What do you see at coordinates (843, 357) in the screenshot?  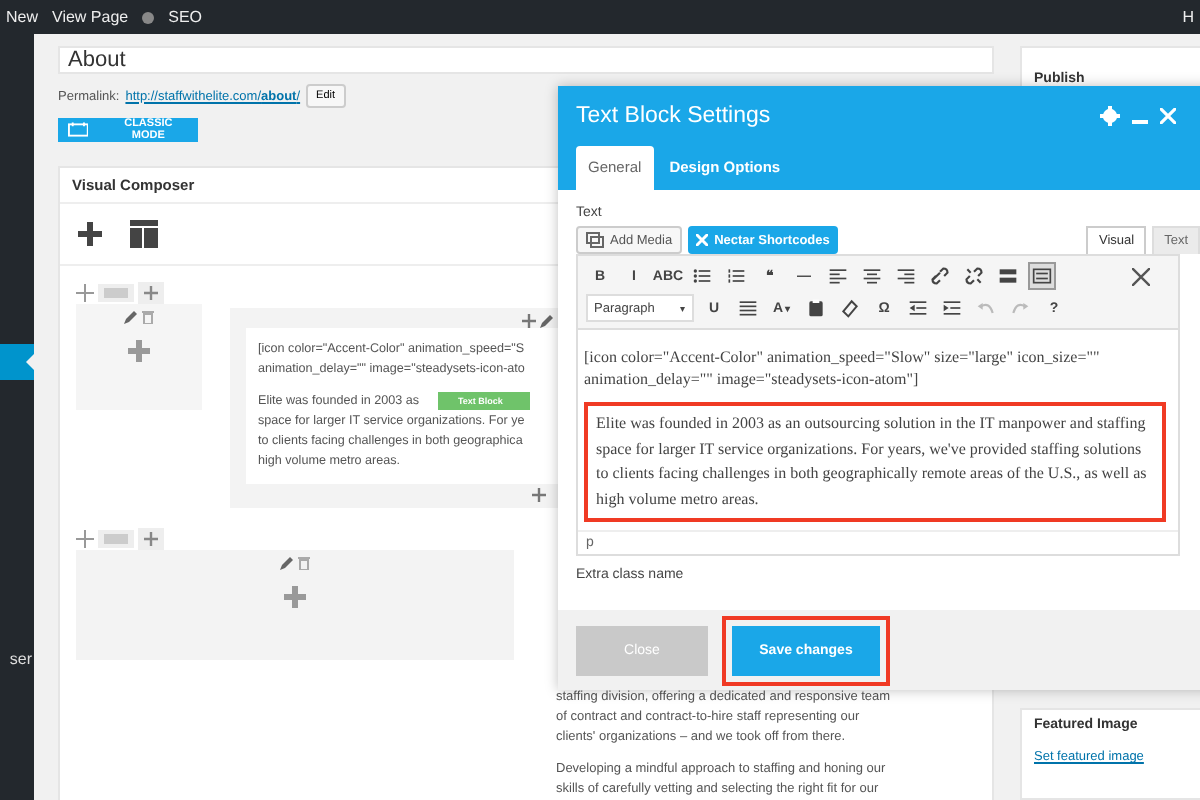 I see `shortcode-text: [icon color="Accent-Color" animation_speed="Slow" size="large" icon_size=""` at bounding box center [843, 357].